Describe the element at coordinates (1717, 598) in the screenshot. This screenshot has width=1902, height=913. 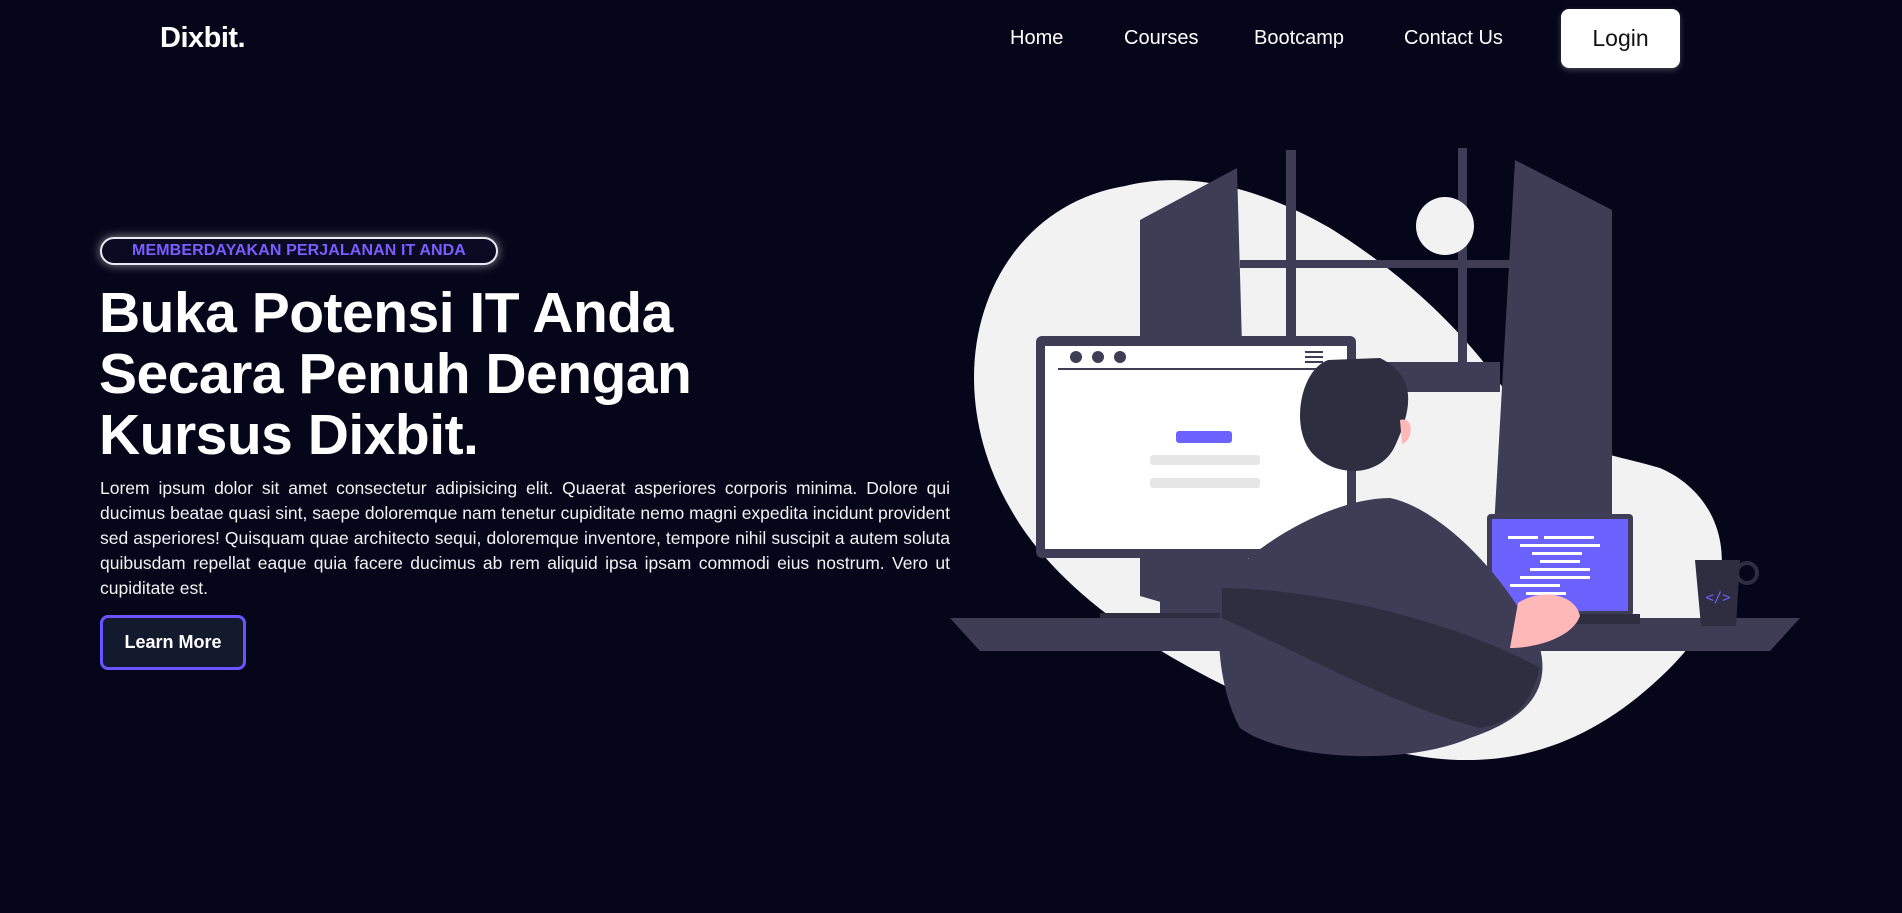
I see `mug-code-icon: </>` at that location.